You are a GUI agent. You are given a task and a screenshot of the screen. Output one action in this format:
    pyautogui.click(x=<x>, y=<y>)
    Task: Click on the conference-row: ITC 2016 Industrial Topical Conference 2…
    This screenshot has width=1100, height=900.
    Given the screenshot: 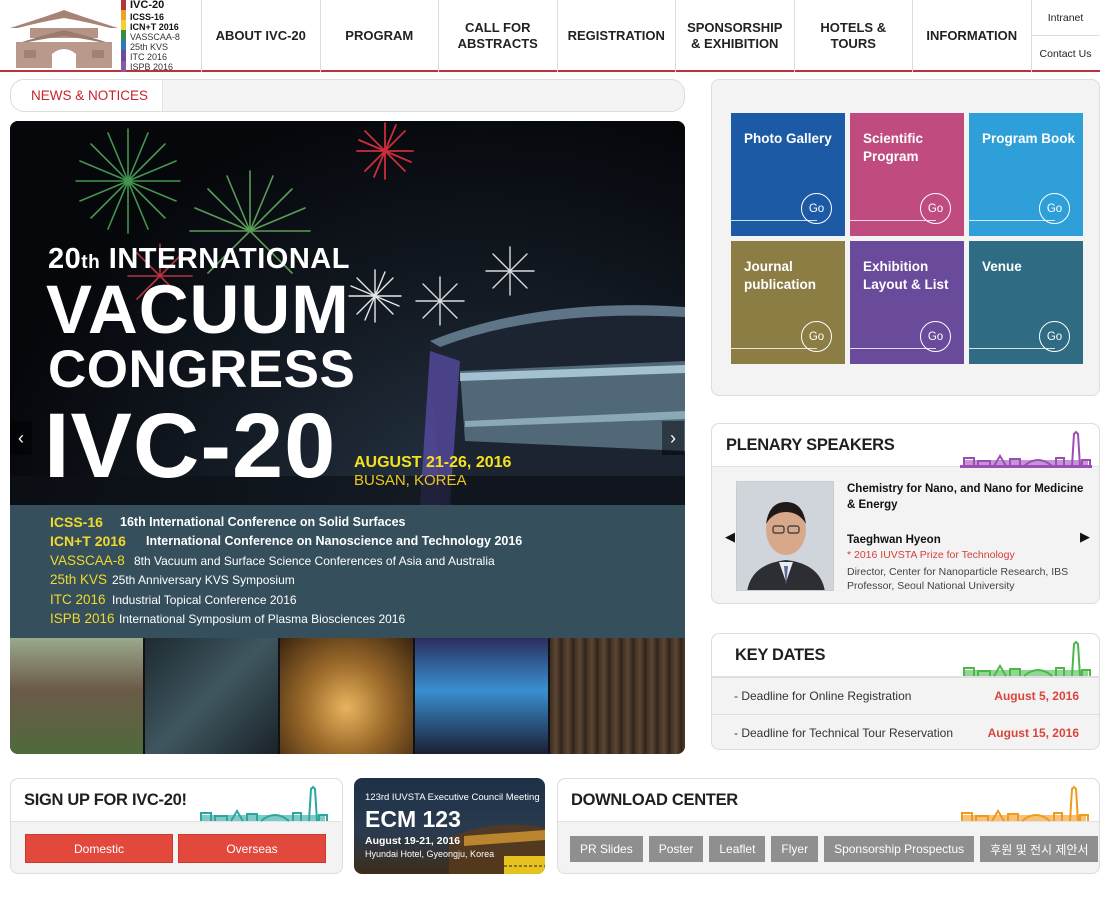 What is the action you would take?
    pyautogui.click(x=347, y=601)
    